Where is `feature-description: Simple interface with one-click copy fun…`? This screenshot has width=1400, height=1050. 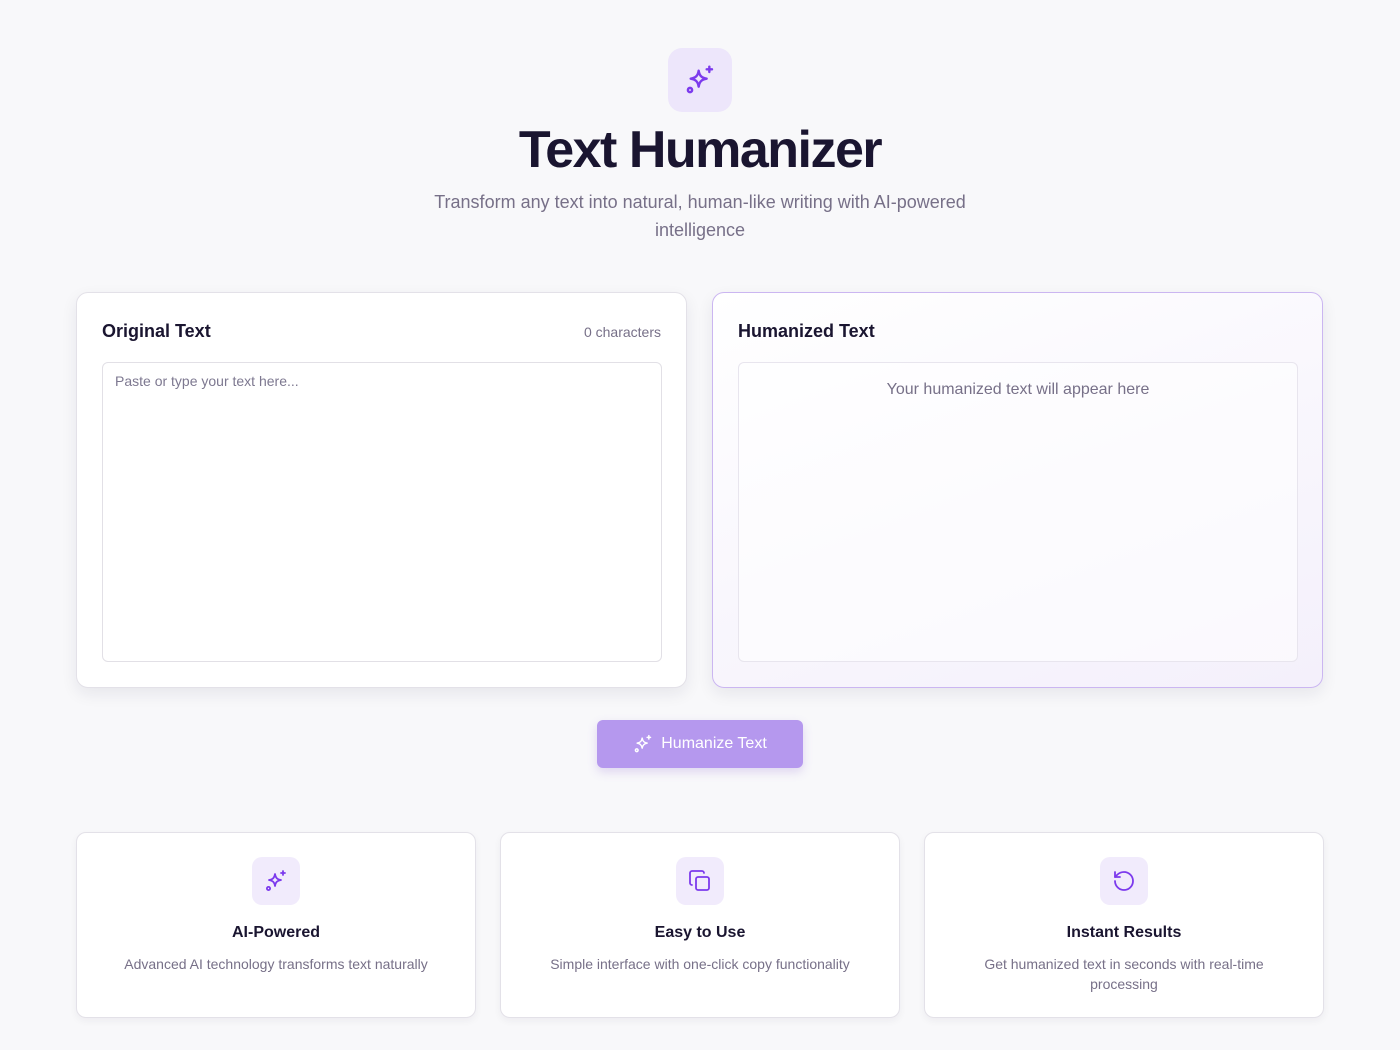 feature-description: Simple interface with one-click copy fun… is located at coordinates (700, 964).